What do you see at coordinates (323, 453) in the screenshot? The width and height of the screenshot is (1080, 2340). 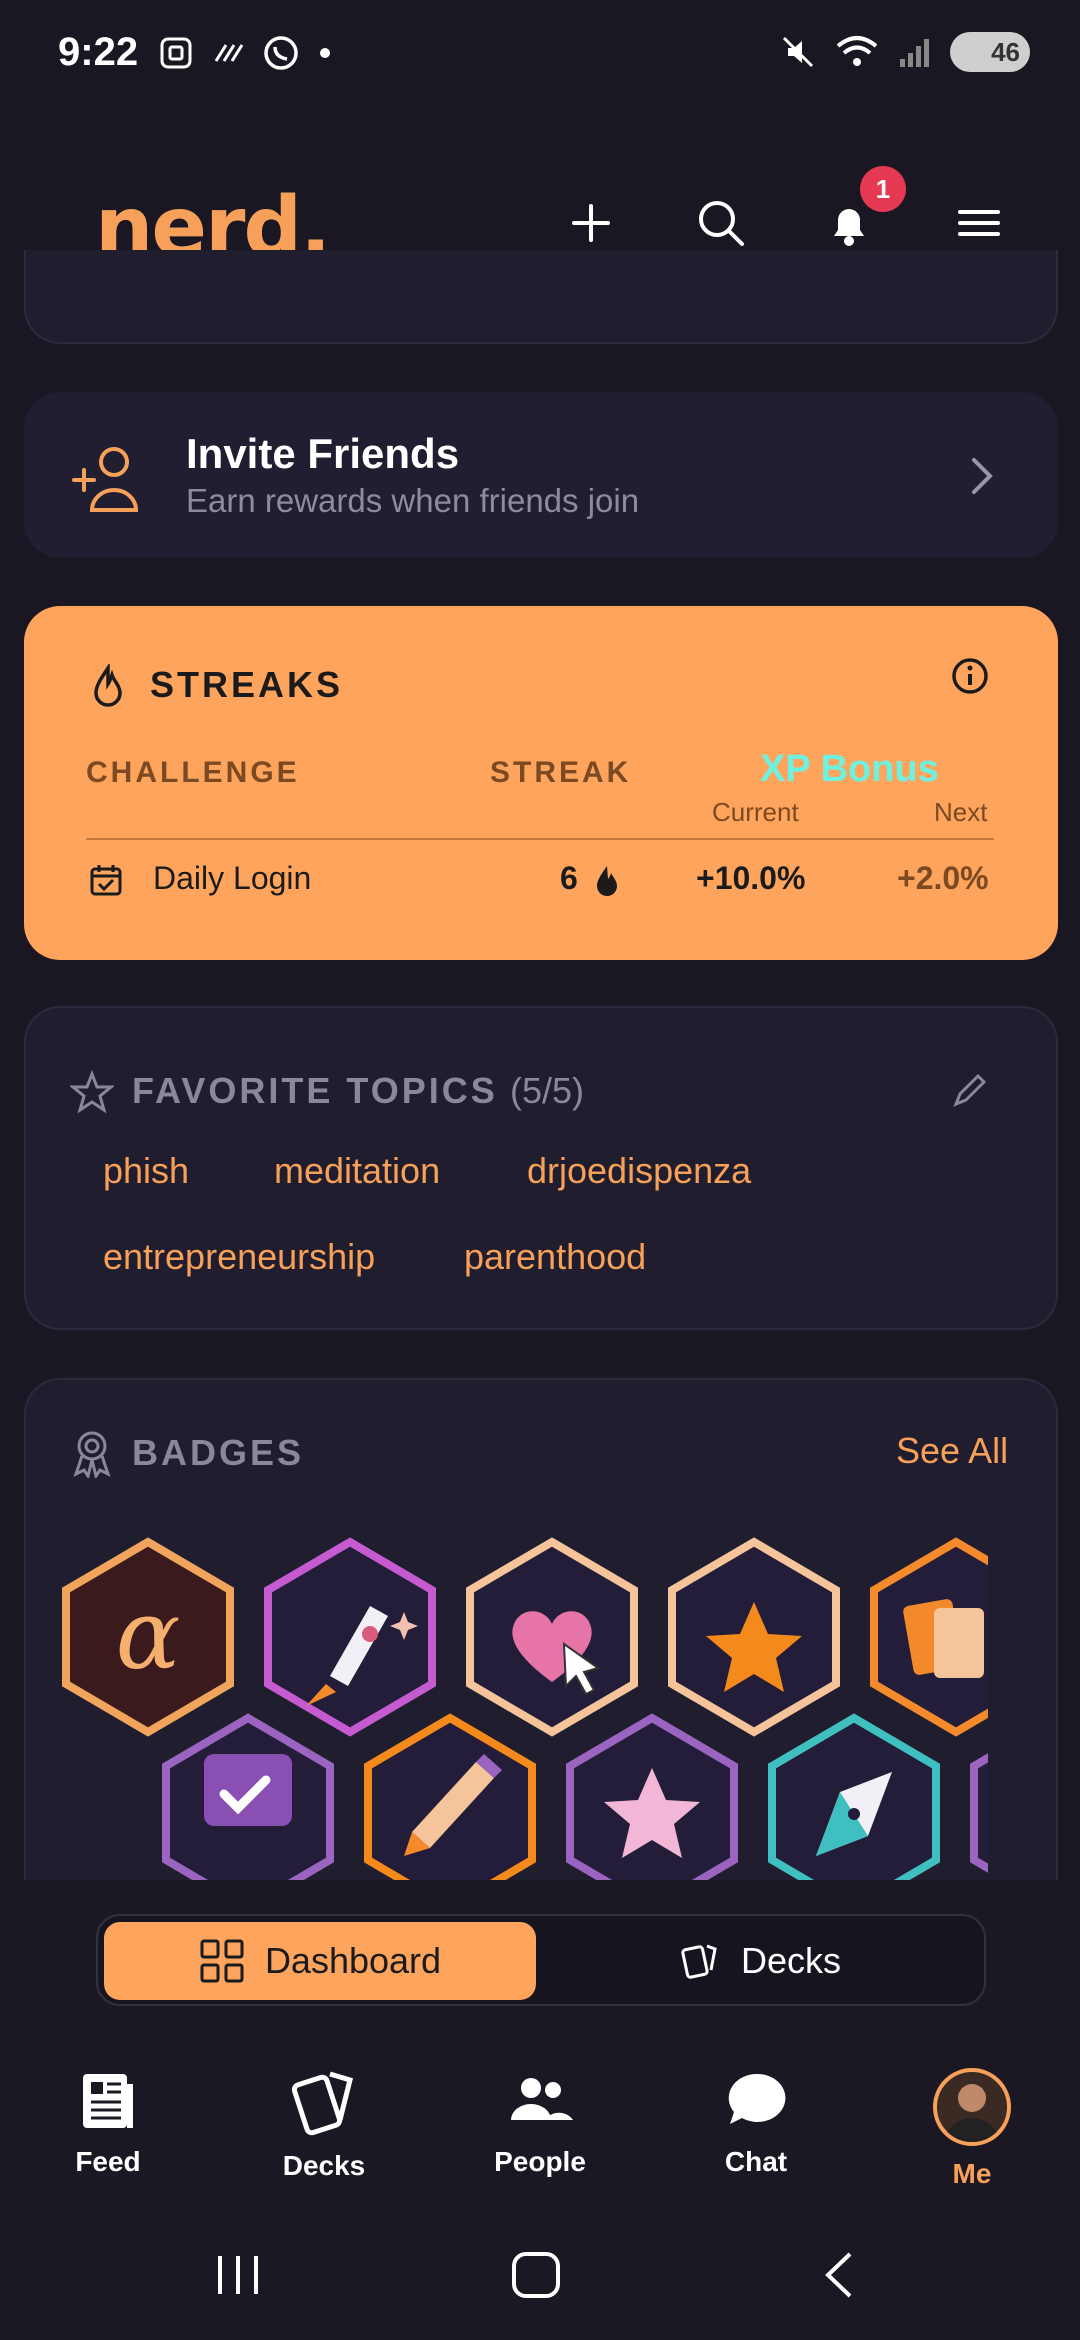 I see `invite-title: Invite Friends` at bounding box center [323, 453].